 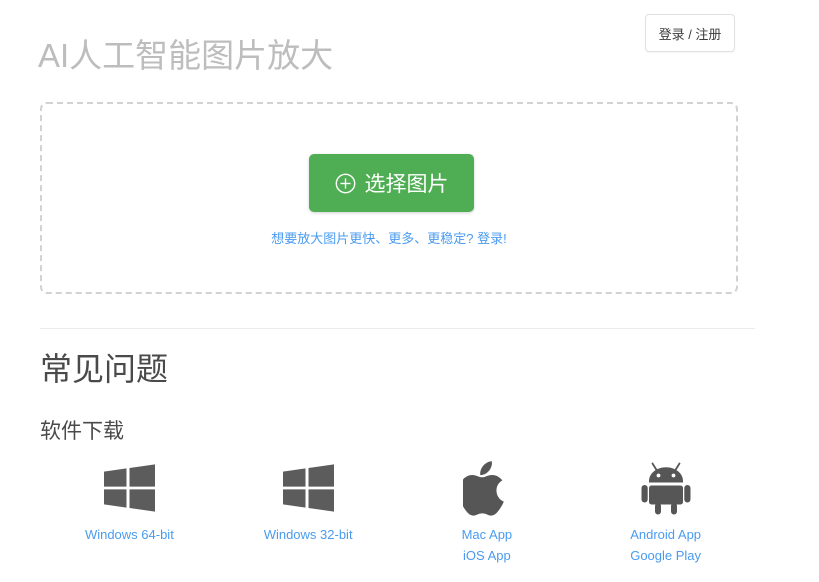 I want to click on android-logo-icon, so click(x=666, y=488).